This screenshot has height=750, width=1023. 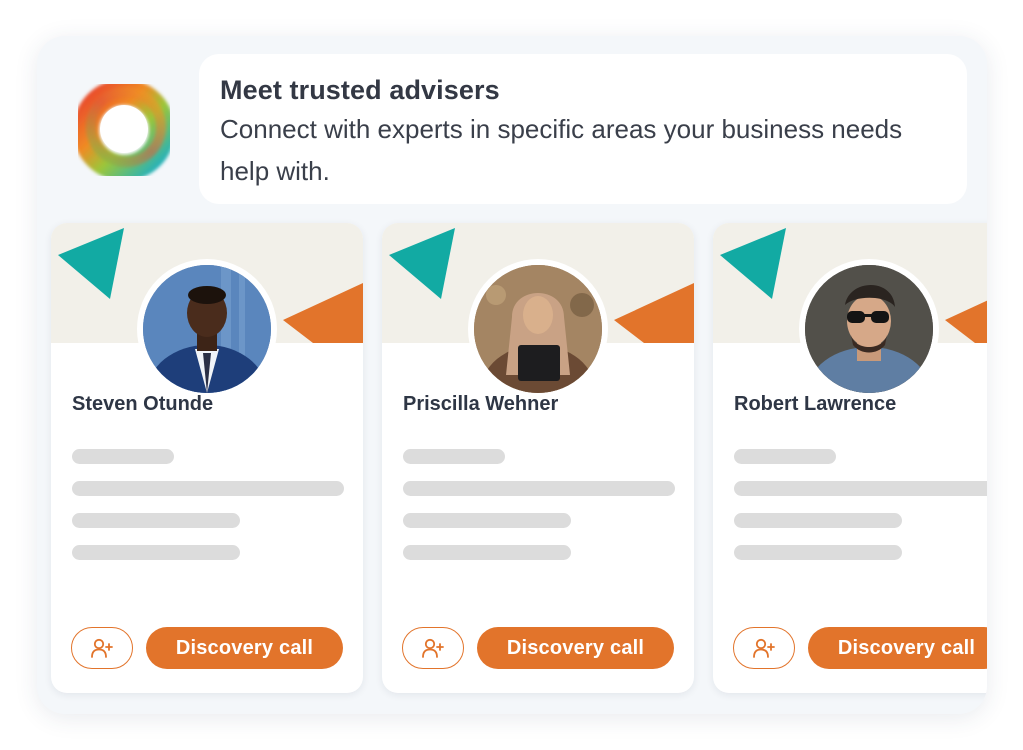 I want to click on adviser-name: Priscilla Wehner, so click(x=481, y=404).